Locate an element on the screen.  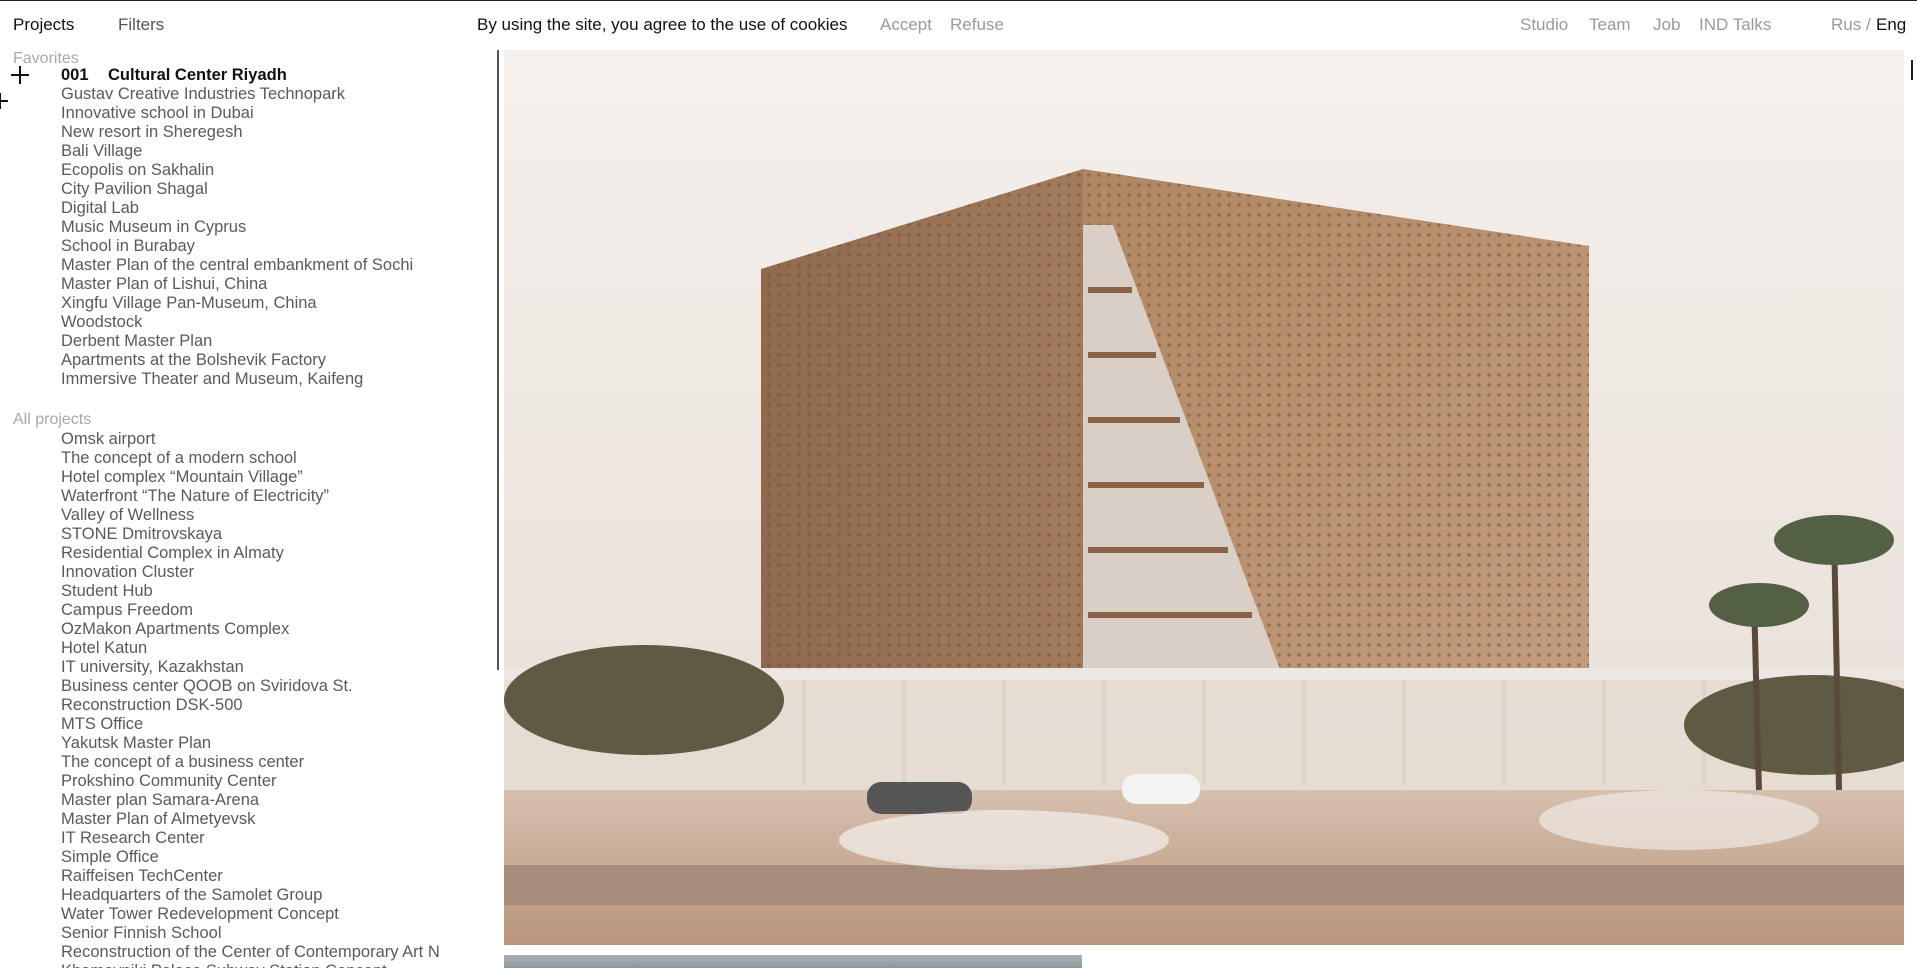
favorite-project-item: Gustav Creative Industries Technopark is located at coordinates (237, 94).